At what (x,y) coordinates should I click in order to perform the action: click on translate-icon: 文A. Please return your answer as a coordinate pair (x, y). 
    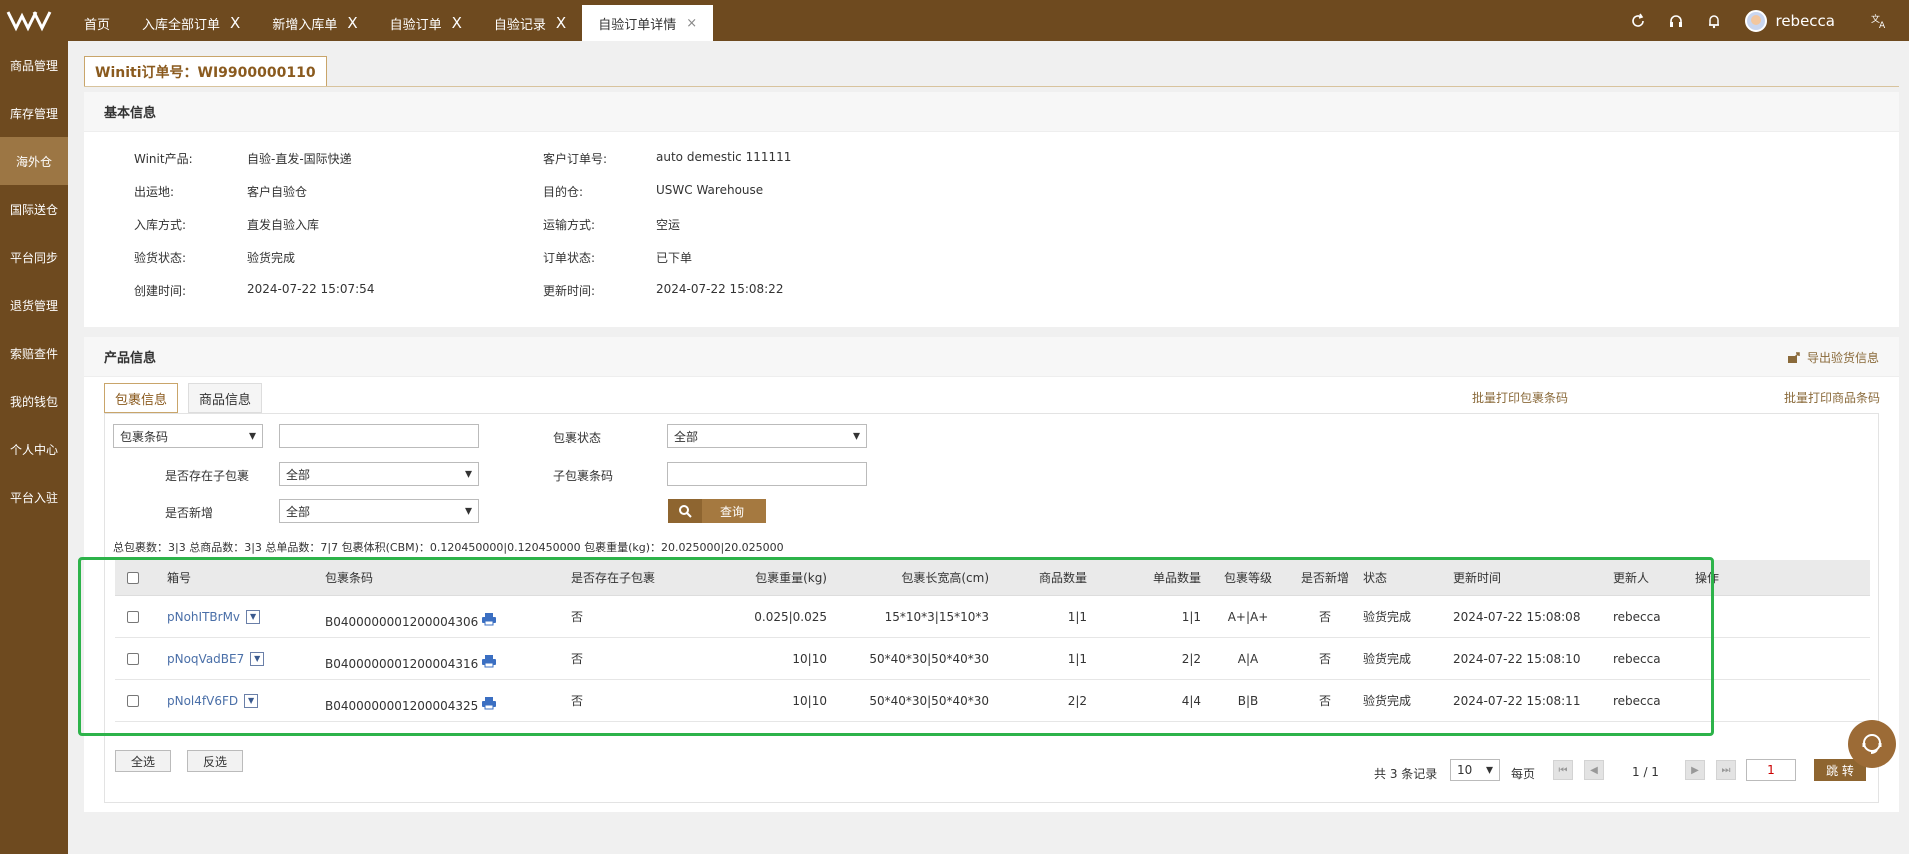
    Looking at the image, I should click on (1880, 21).